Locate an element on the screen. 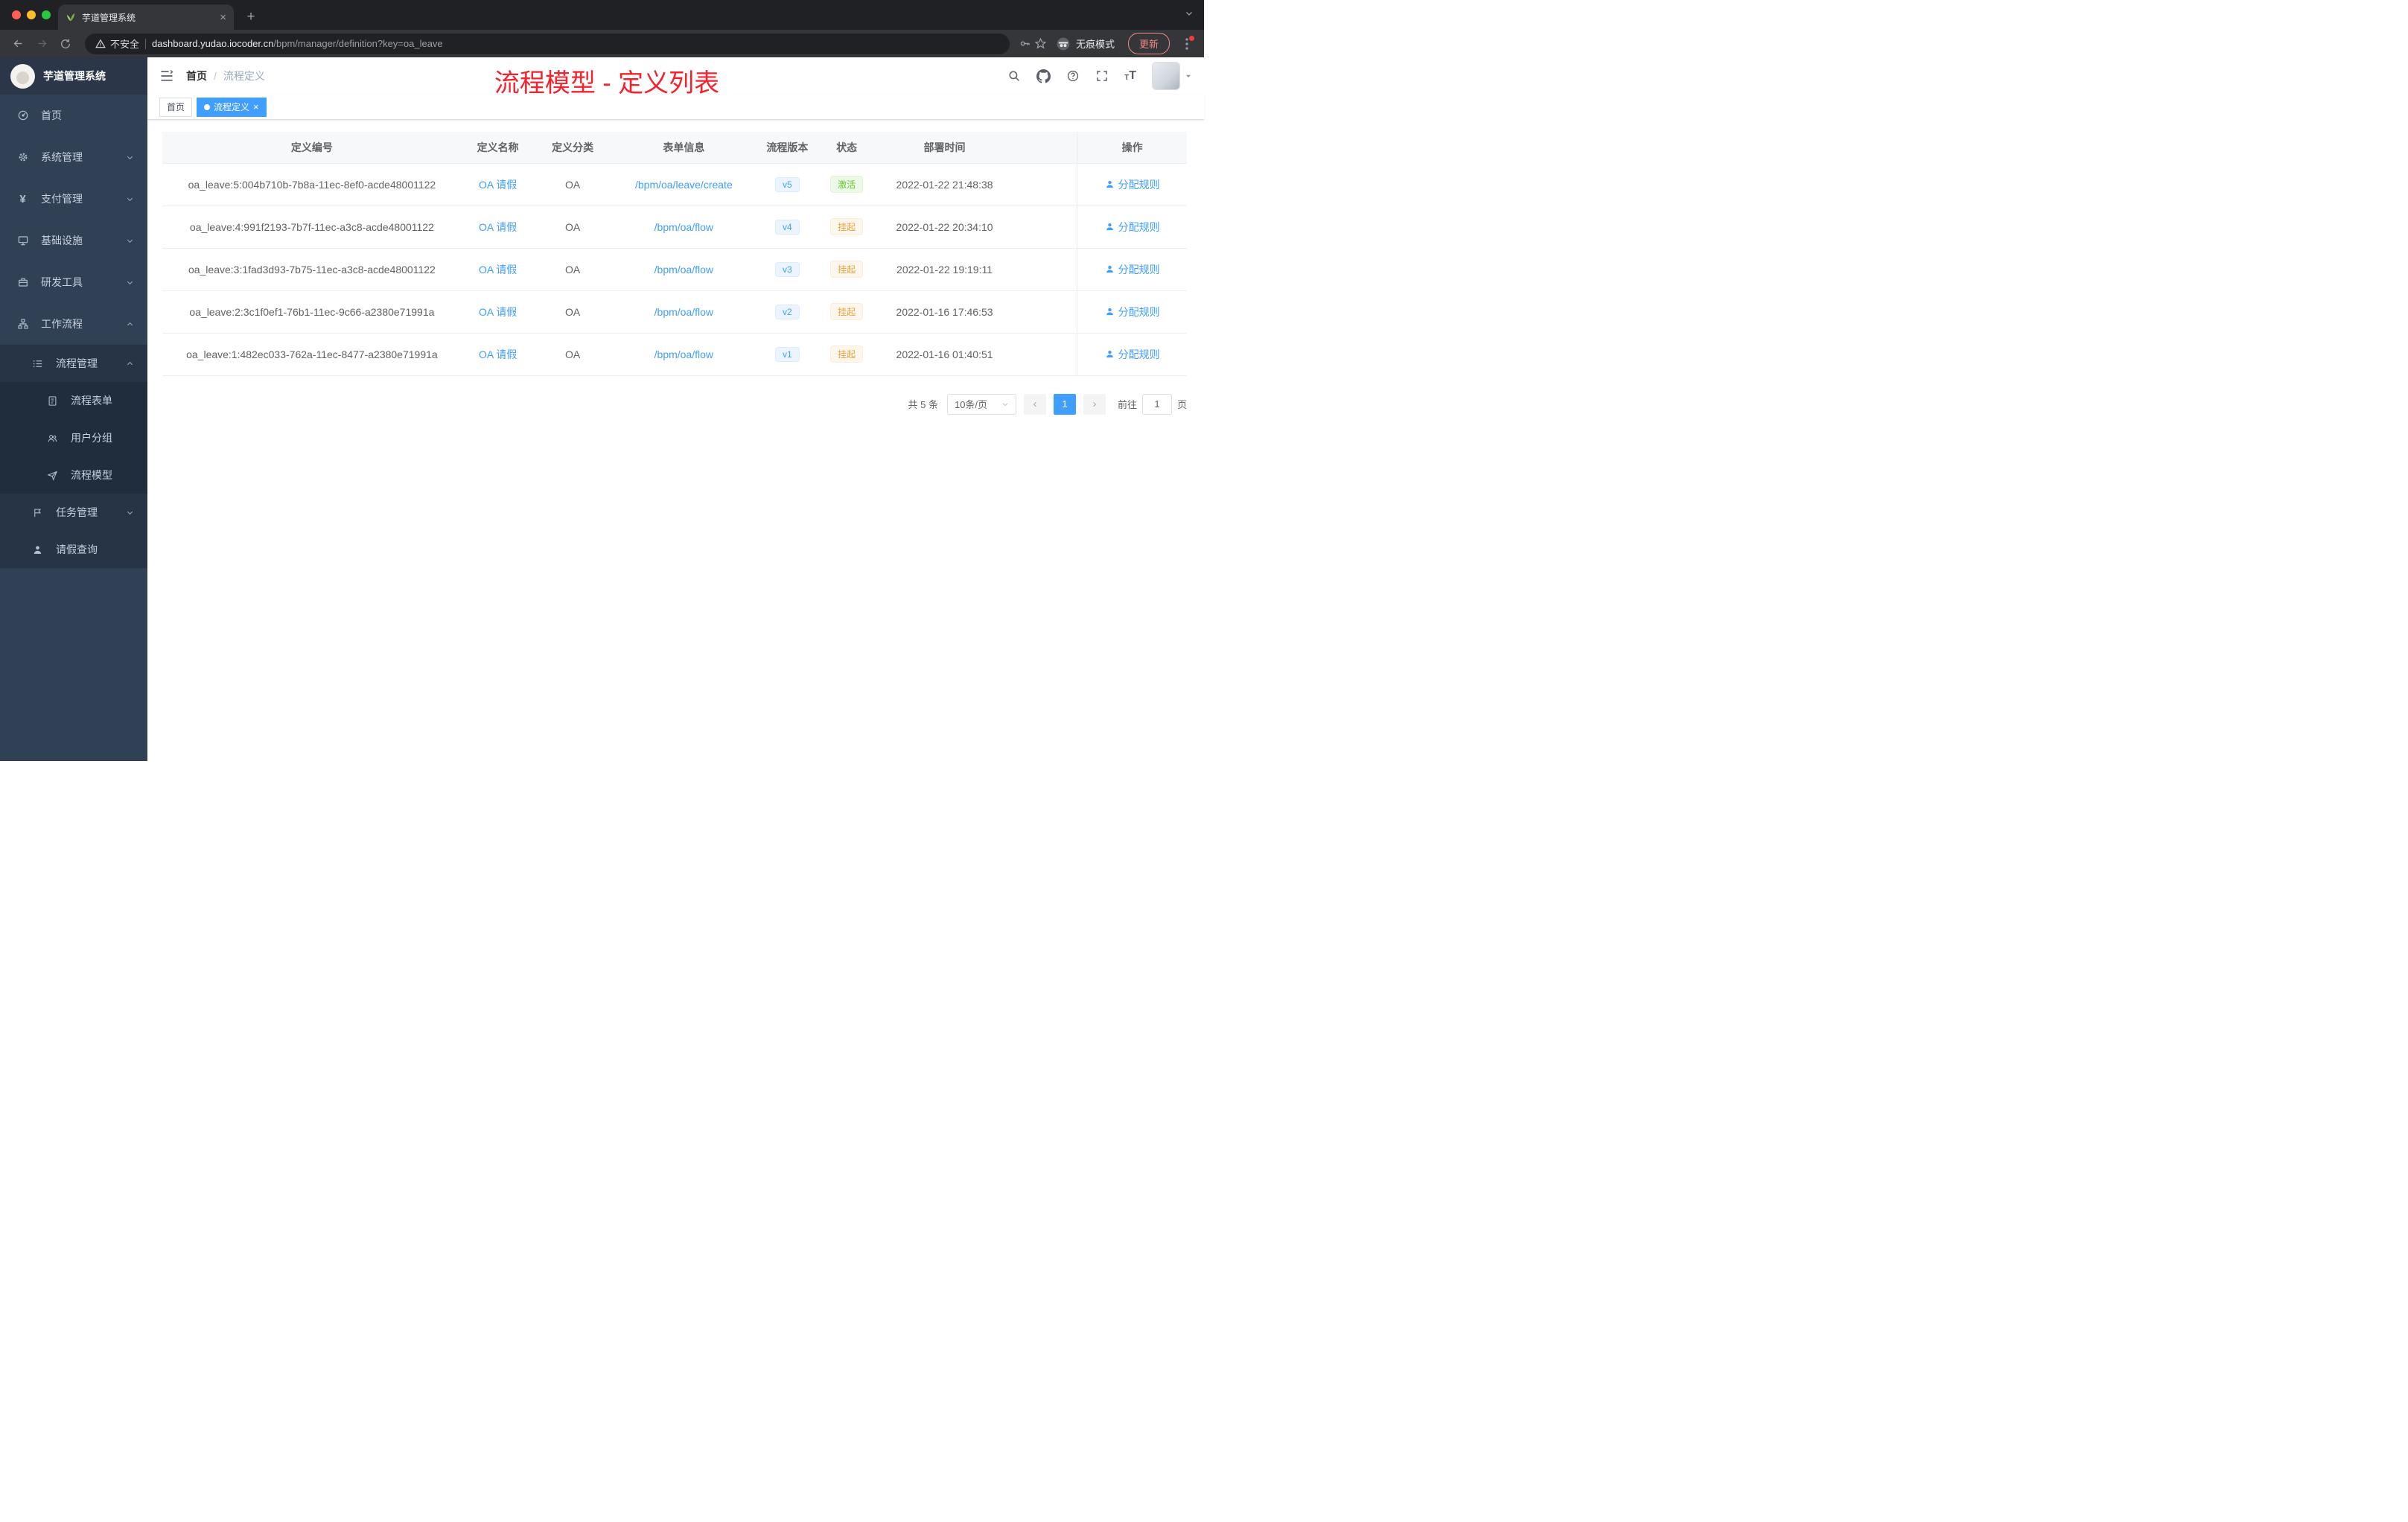 Image resolution: width=2408 pixels, height=1522 pixels. list-icon is located at coordinates (37, 363).